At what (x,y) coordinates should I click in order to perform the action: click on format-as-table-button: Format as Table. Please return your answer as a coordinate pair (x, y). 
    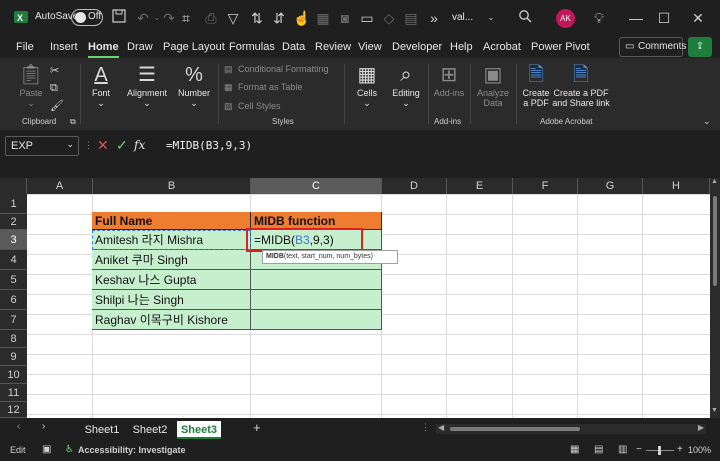
    Looking at the image, I should click on (270, 87).